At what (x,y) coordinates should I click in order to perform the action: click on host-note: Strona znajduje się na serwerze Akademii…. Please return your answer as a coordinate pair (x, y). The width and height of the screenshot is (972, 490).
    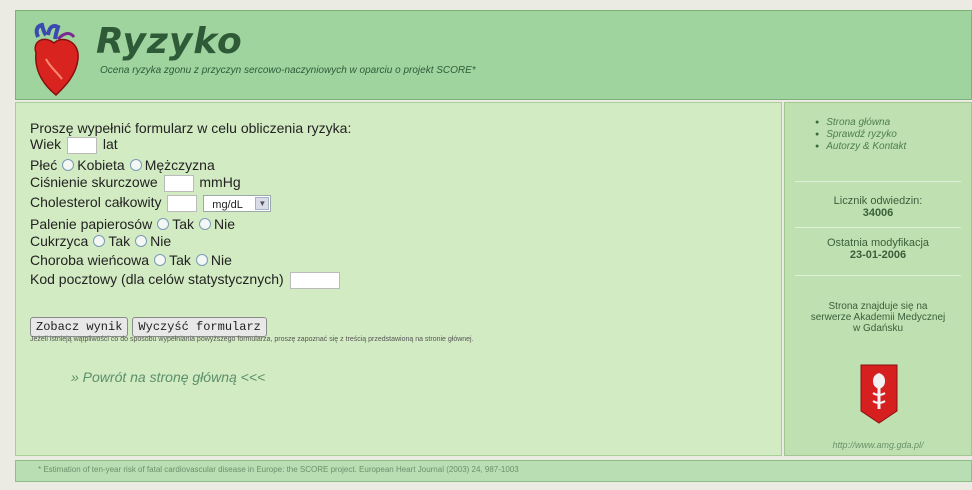
    Looking at the image, I should click on (878, 317).